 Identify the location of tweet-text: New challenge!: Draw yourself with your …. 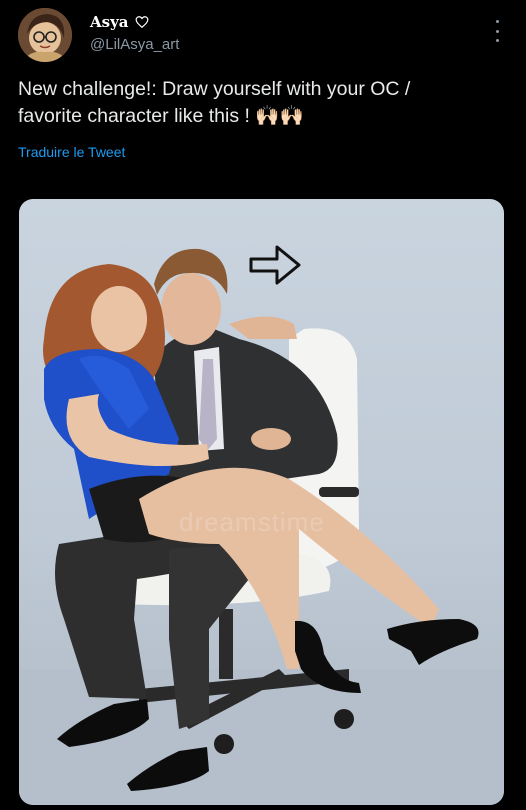
(214, 102).